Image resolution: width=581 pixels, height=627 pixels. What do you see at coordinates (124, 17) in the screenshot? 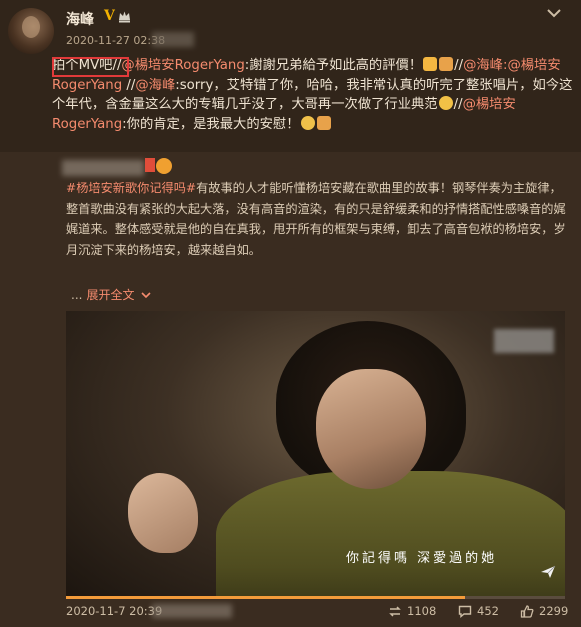
I see `crown-icon` at bounding box center [124, 17].